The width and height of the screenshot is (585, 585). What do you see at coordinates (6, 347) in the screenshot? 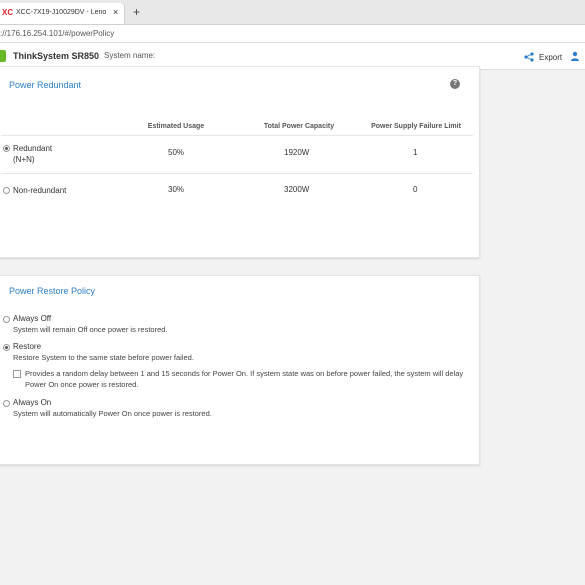
I see `restore-radio` at bounding box center [6, 347].